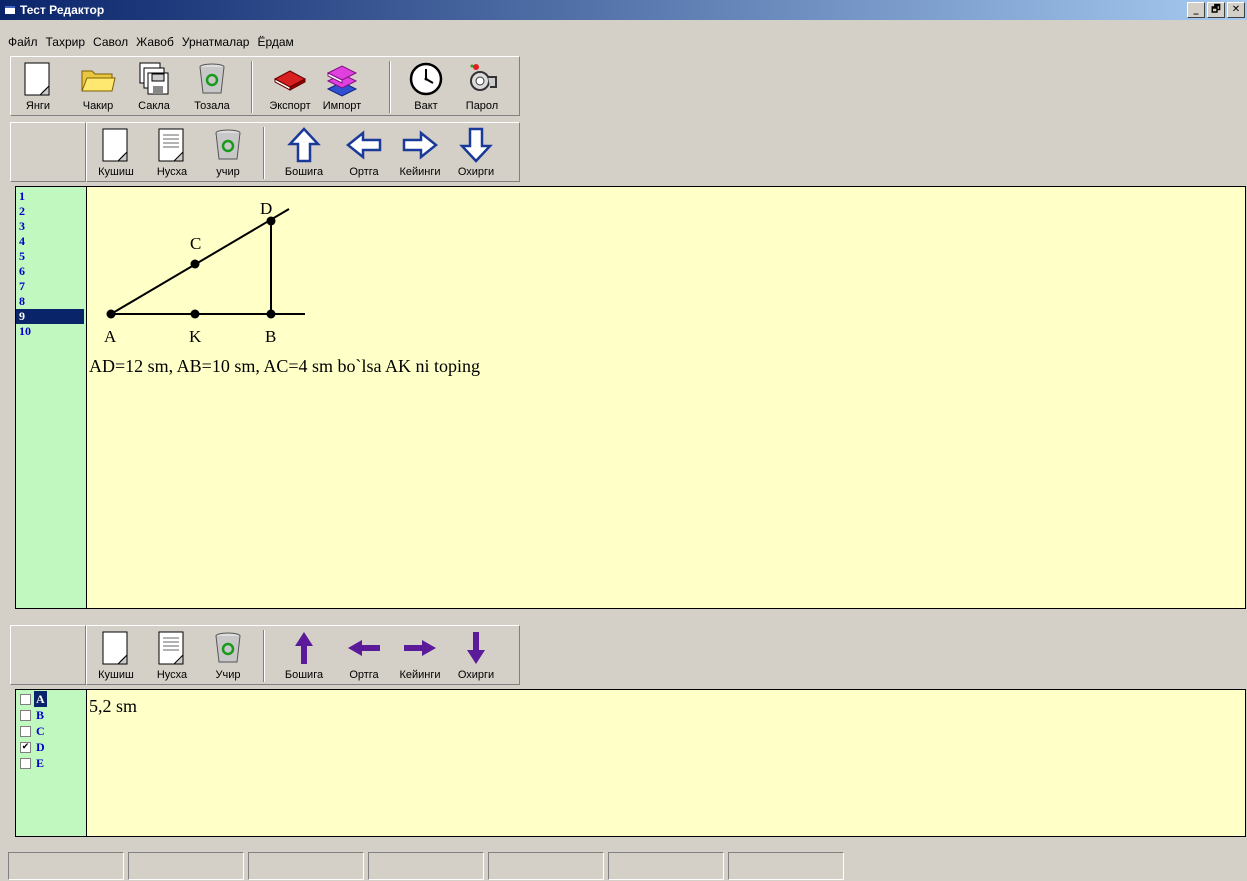  I want to click on time-button: Вакт, so click(426, 86).